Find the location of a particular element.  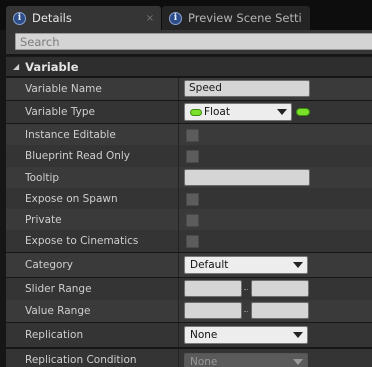

row-expose-on-spawn: Expose on Spawn is located at coordinates (189, 199).